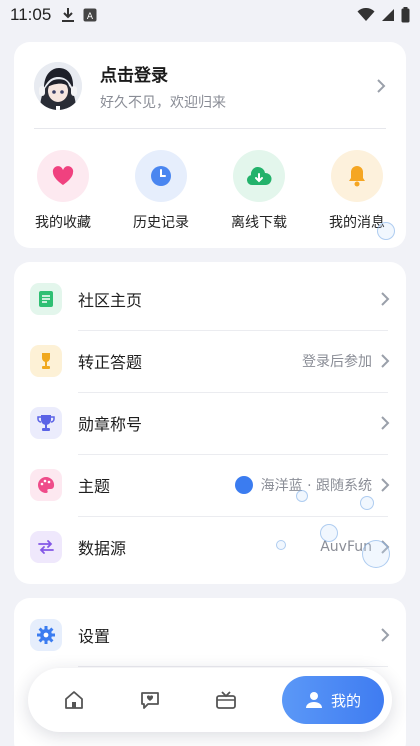  I want to click on menu-label-theme: 主题, so click(94, 486).